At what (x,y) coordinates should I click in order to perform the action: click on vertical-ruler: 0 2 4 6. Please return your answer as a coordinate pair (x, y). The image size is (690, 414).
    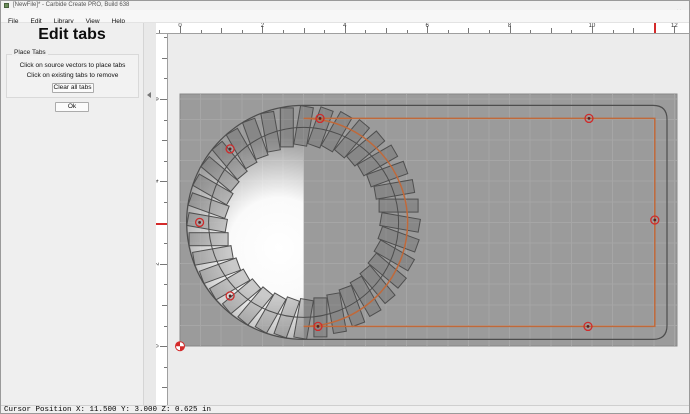
    Looking at the image, I should click on (162, 219).